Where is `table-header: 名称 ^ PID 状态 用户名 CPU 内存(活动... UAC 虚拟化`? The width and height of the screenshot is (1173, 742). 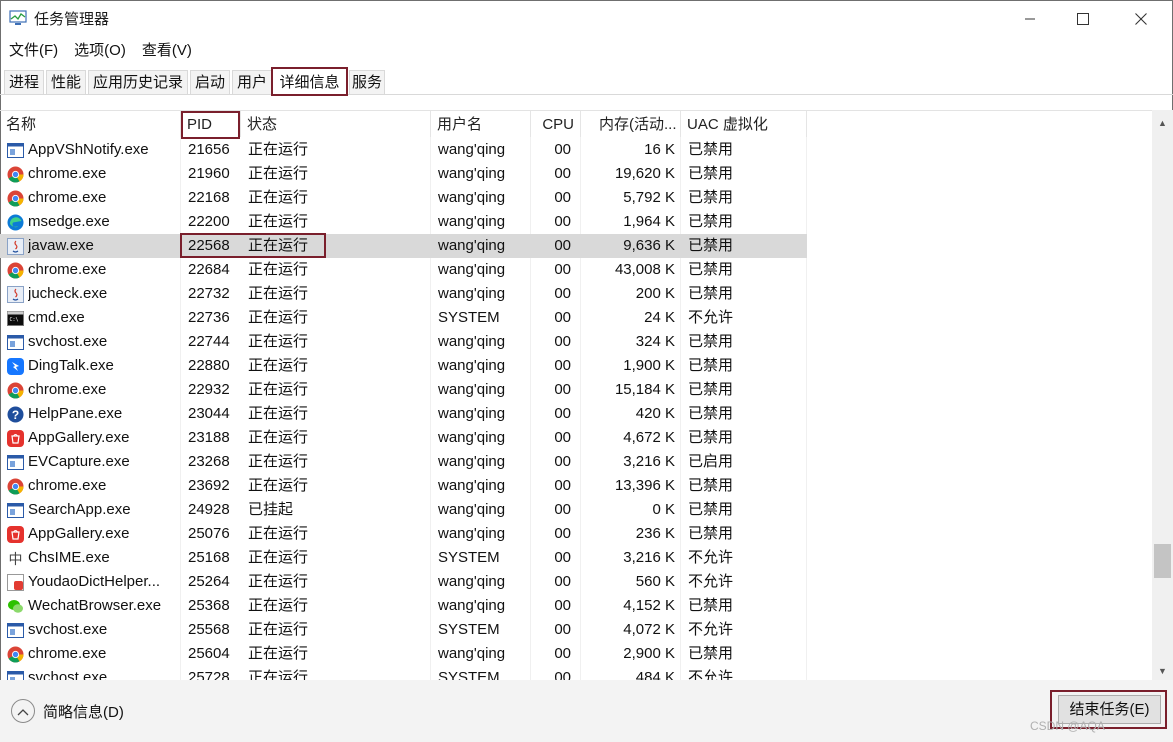 table-header: 名称 ^ PID 状态 用户名 CPU 内存(活动... UAC 虚拟化 is located at coordinates (576, 124).